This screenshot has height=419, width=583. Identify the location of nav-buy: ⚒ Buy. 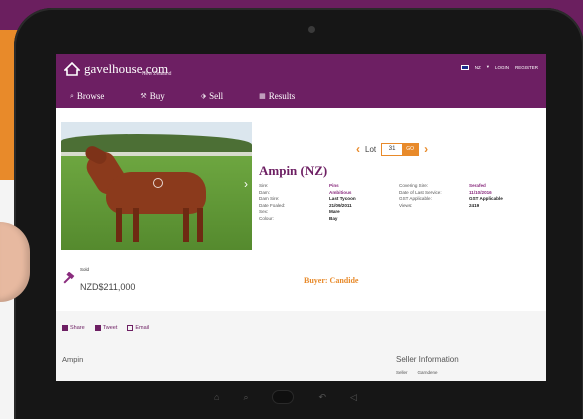
(152, 96).